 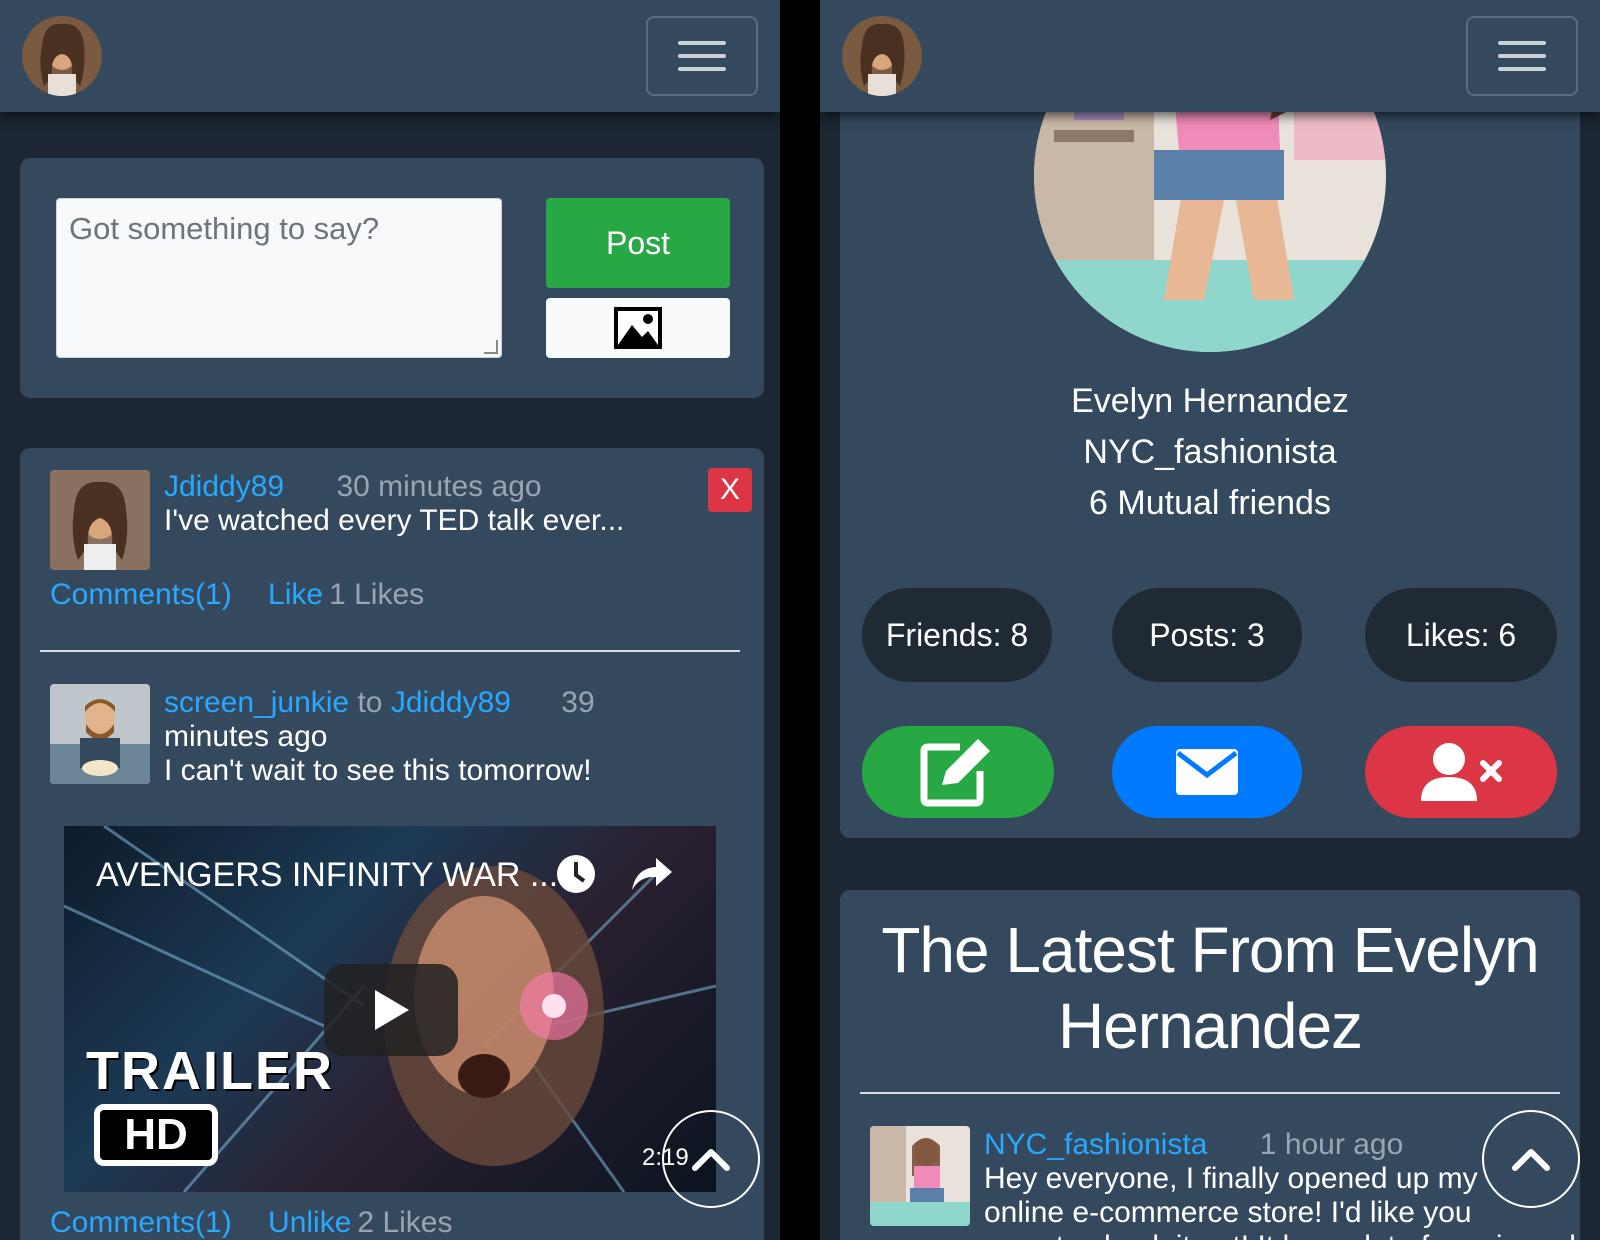 What do you see at coordinates (210, 1071) in the screenshot?
I see `video-overlay-trailer: TRAILER` at bounding box center [210, 1071].